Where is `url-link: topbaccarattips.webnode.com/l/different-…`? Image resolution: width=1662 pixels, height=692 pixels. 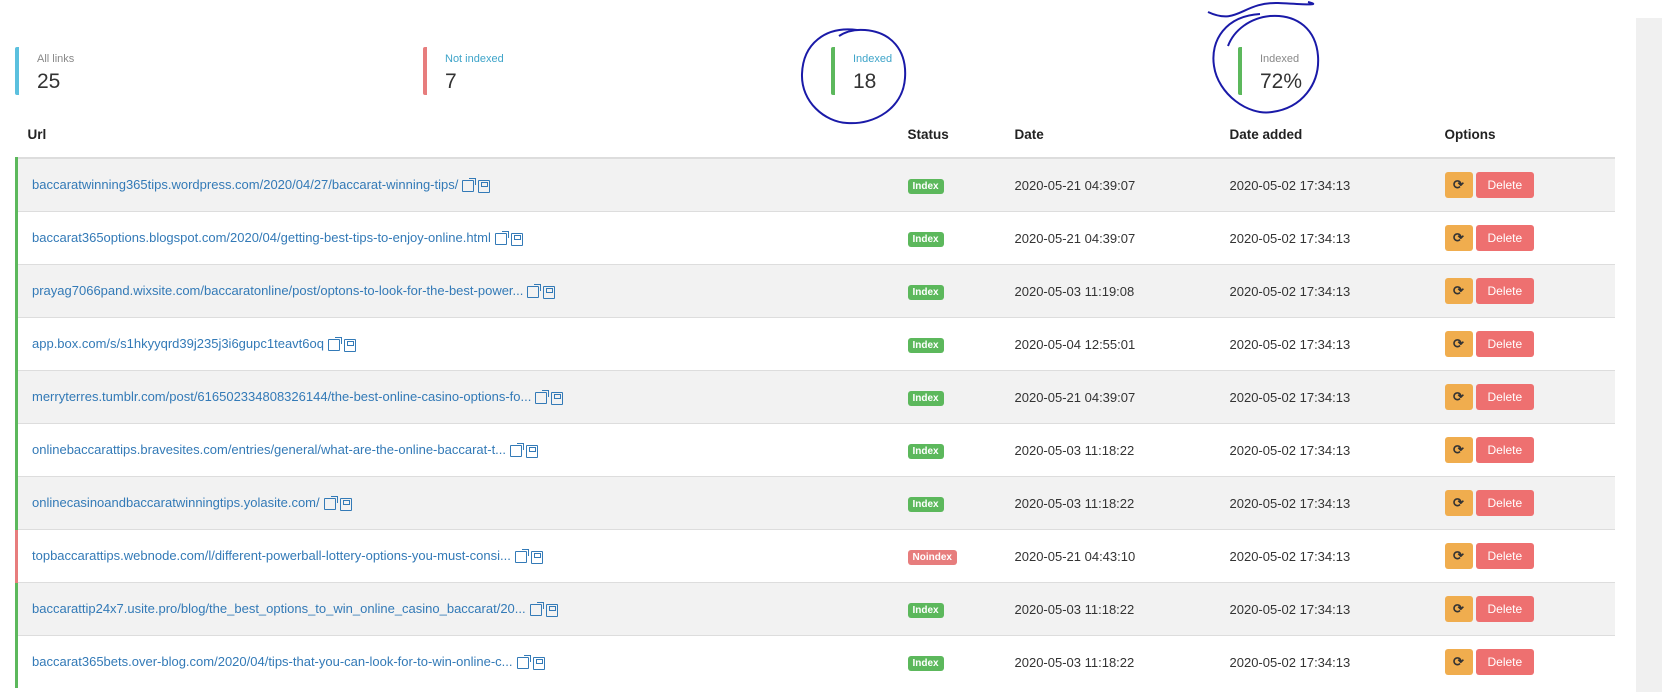 url-link: topbaccarattips.webnode.com/l/different-… is located at coordinates (271, 555).